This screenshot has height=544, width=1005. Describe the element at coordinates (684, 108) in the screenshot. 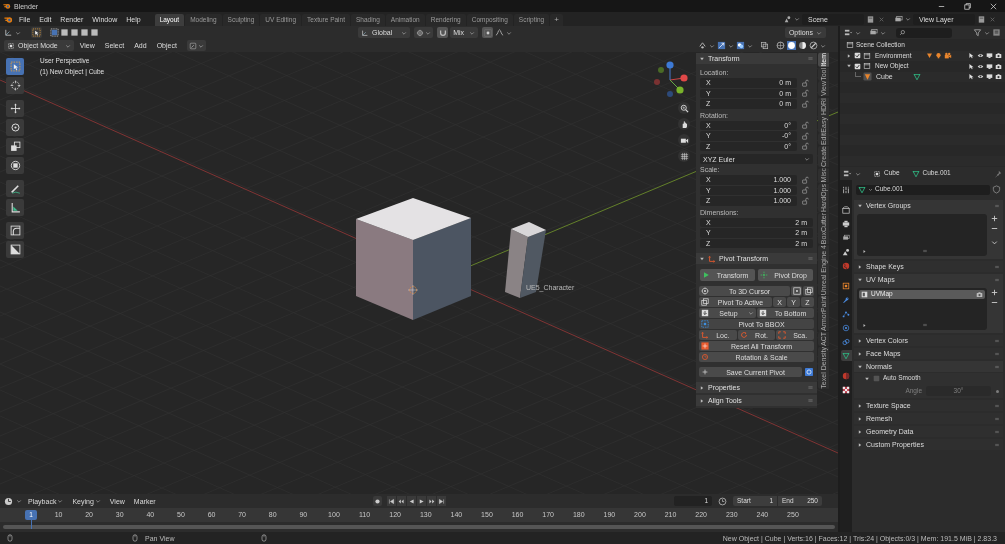

I see `zoom-icon` at that location.